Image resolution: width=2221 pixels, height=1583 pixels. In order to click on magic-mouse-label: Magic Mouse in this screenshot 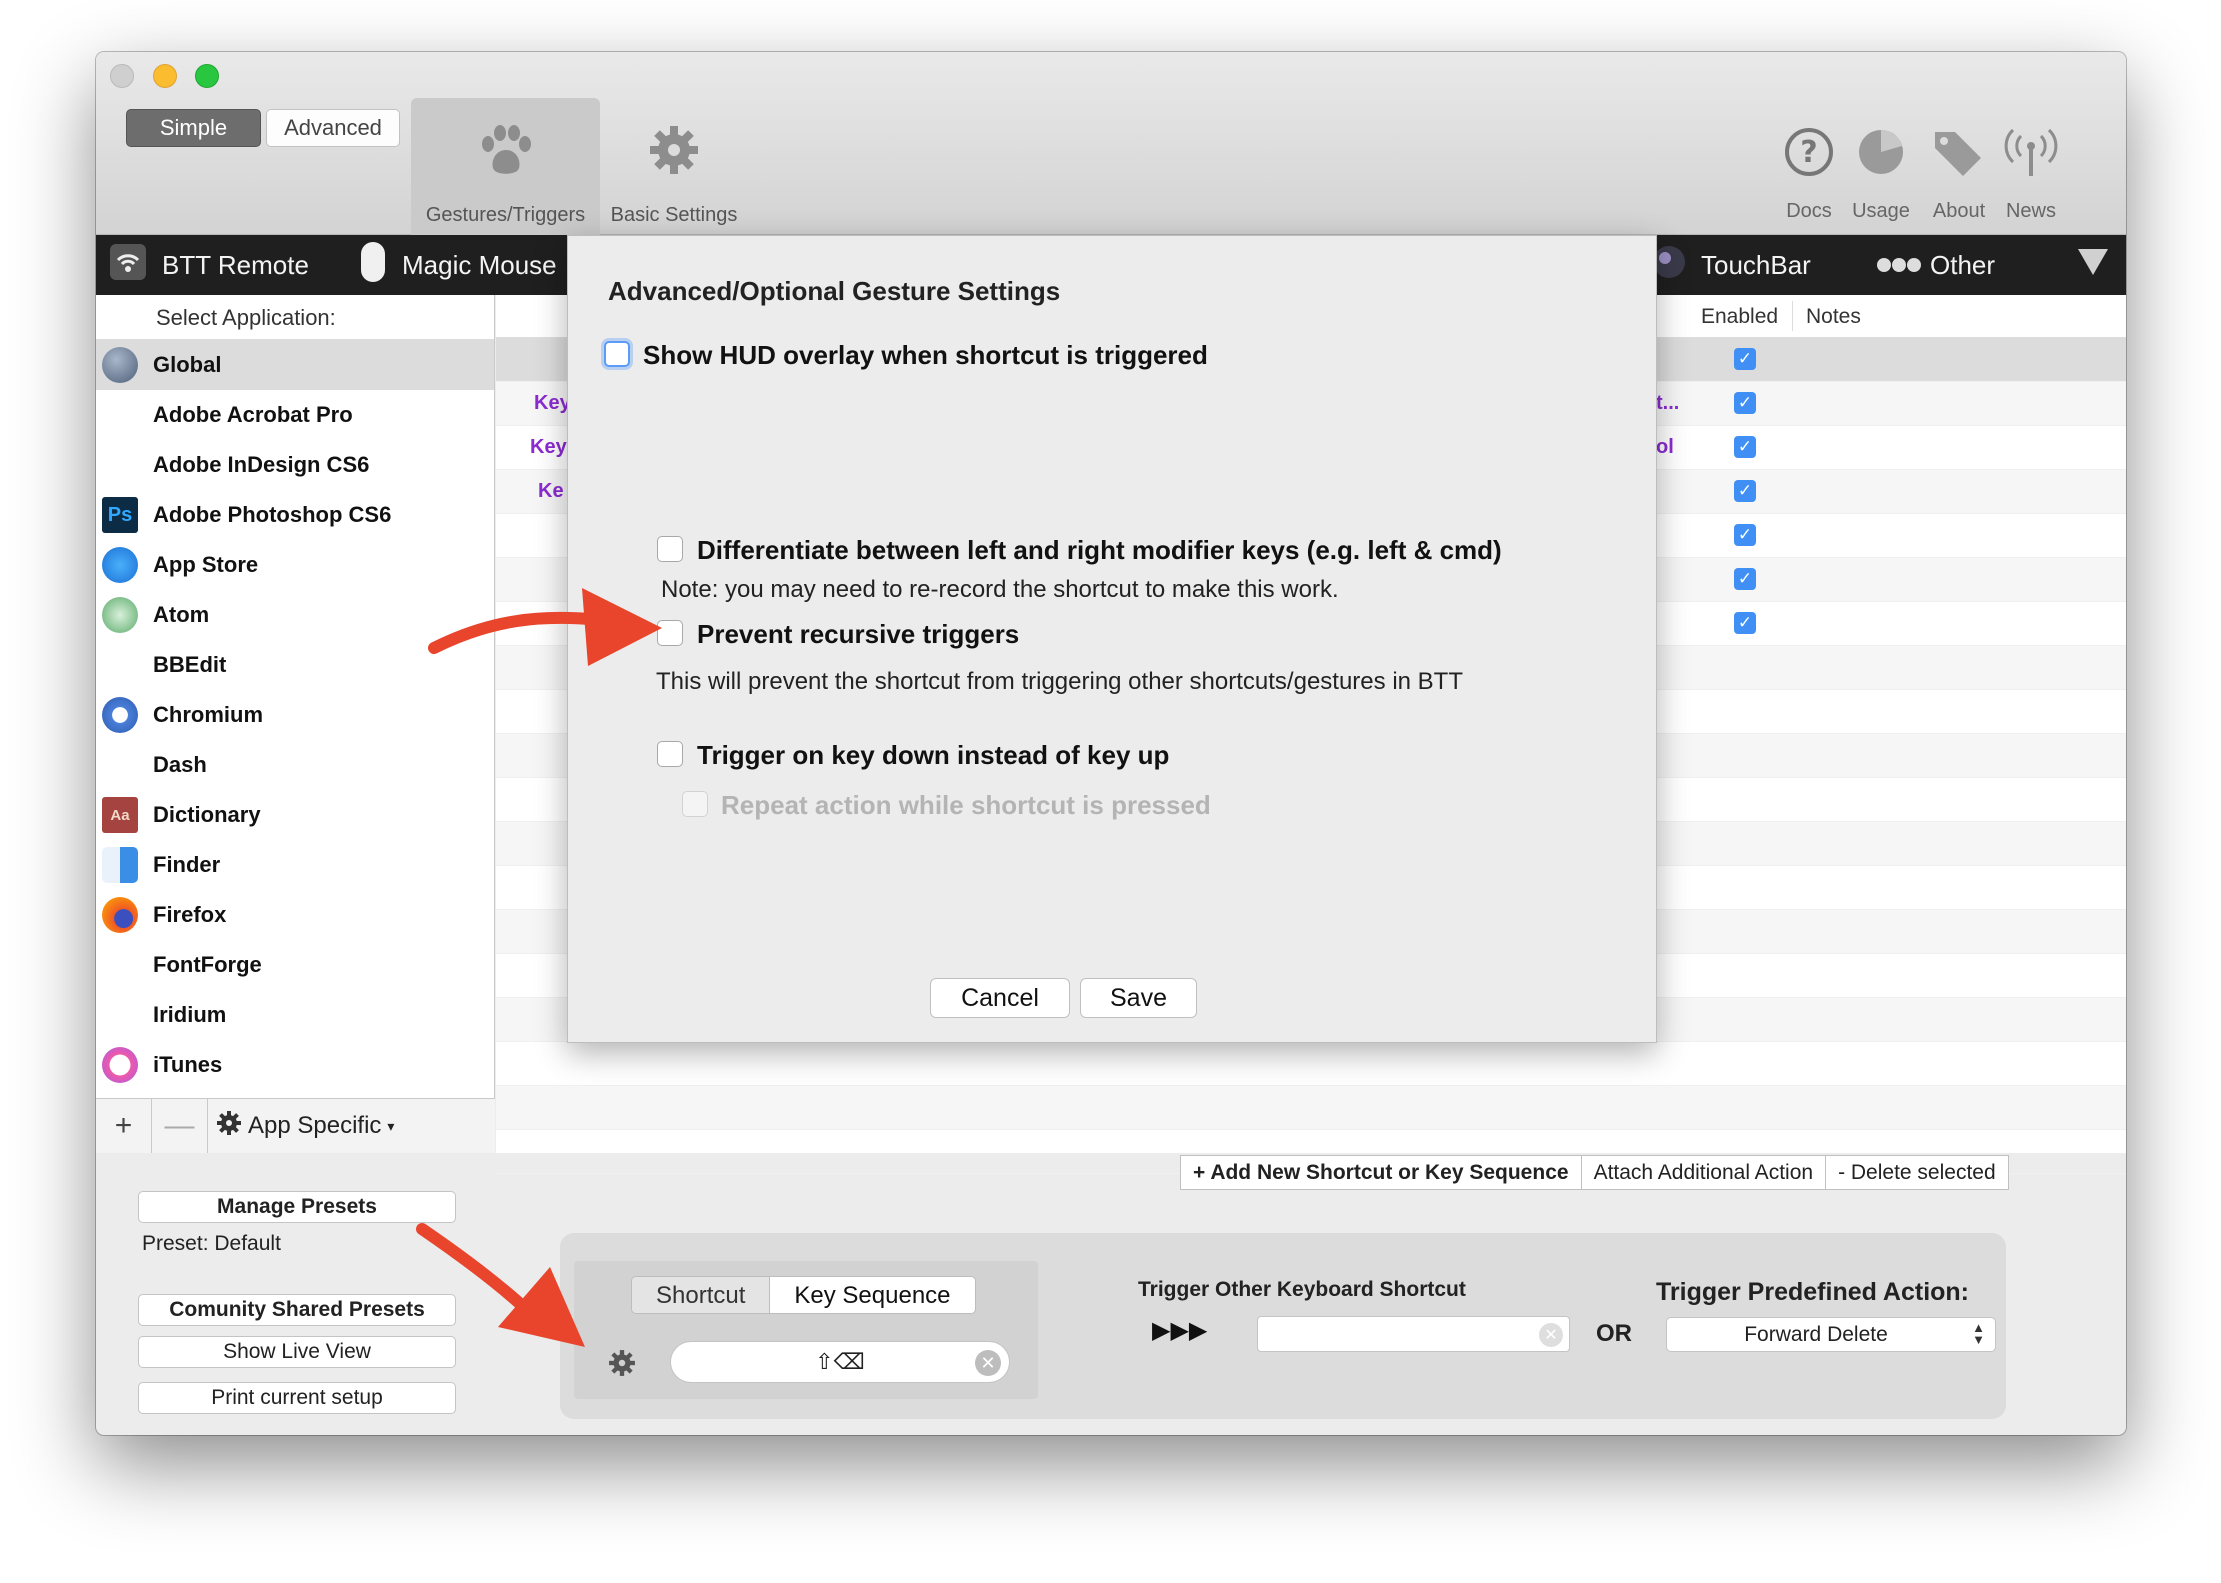, I will do `click(479, 264)`.